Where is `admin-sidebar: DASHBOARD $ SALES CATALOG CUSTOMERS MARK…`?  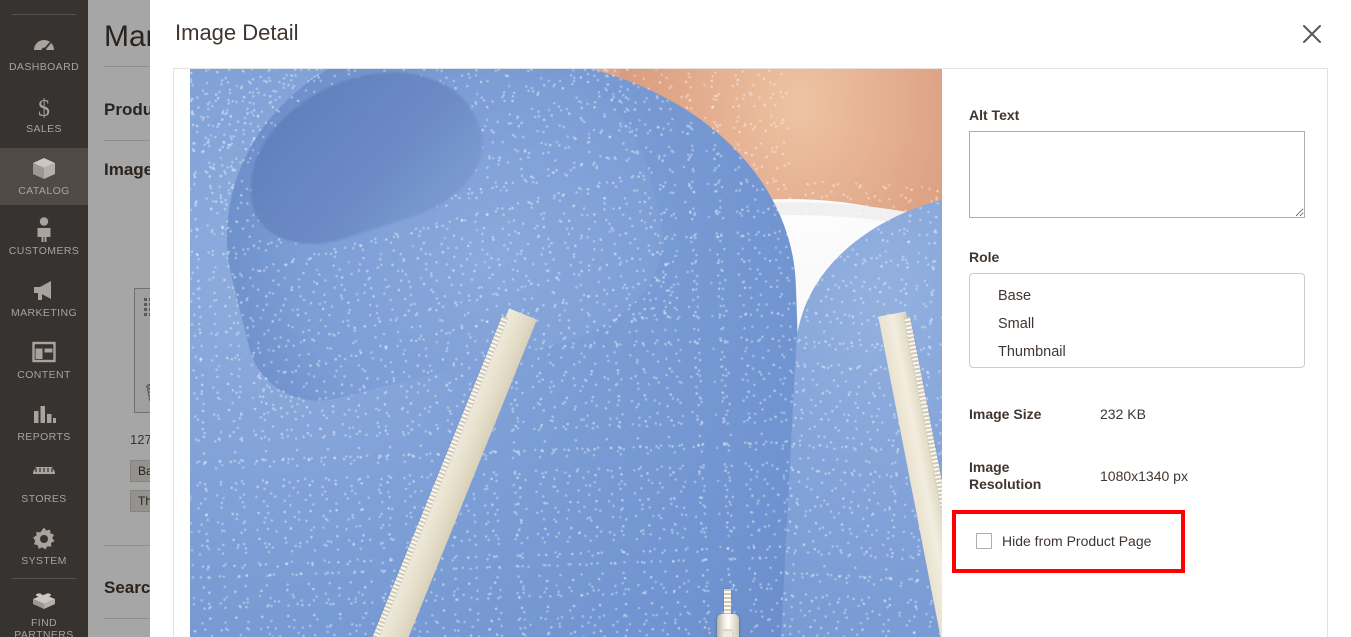
admin-sidebar: DASHBOARD $ SALES CATALOG CUSTOMERS MARK… is located at coordinates (44, 318).